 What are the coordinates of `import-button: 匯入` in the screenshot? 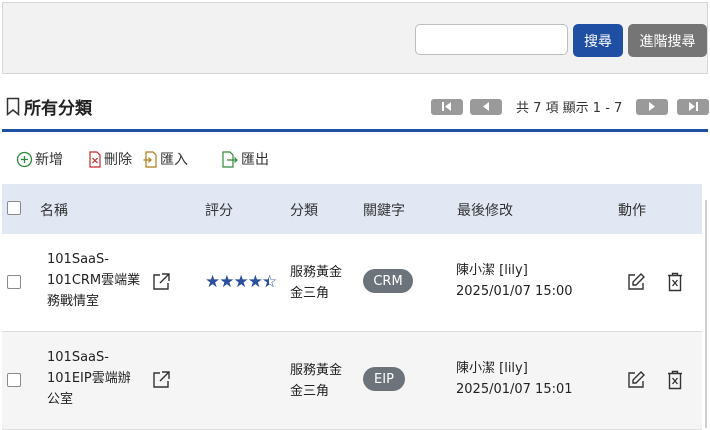 It's located at (165, 159).